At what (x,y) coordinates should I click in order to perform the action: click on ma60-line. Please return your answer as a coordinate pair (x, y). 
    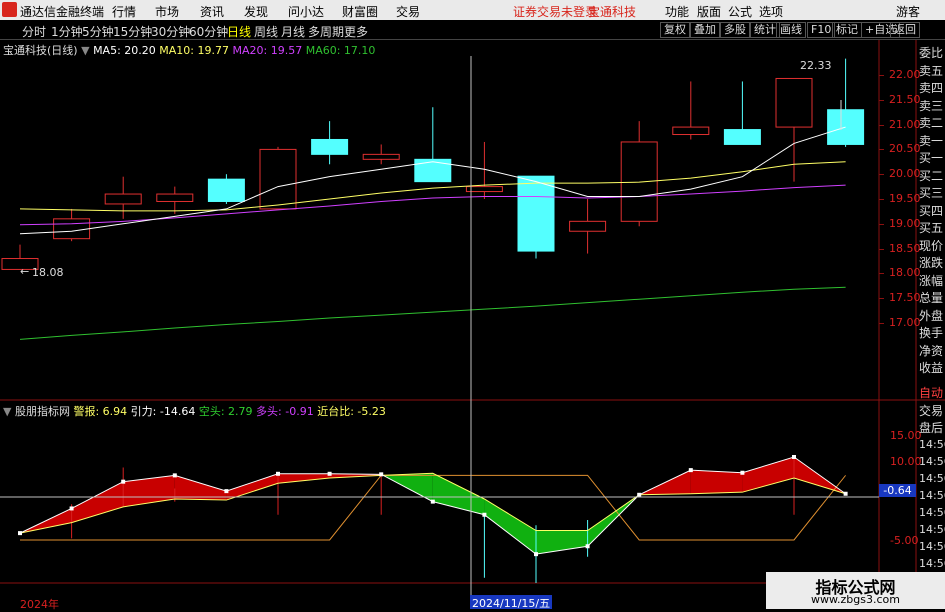
    Looking at the image, I should click on (432, 313).